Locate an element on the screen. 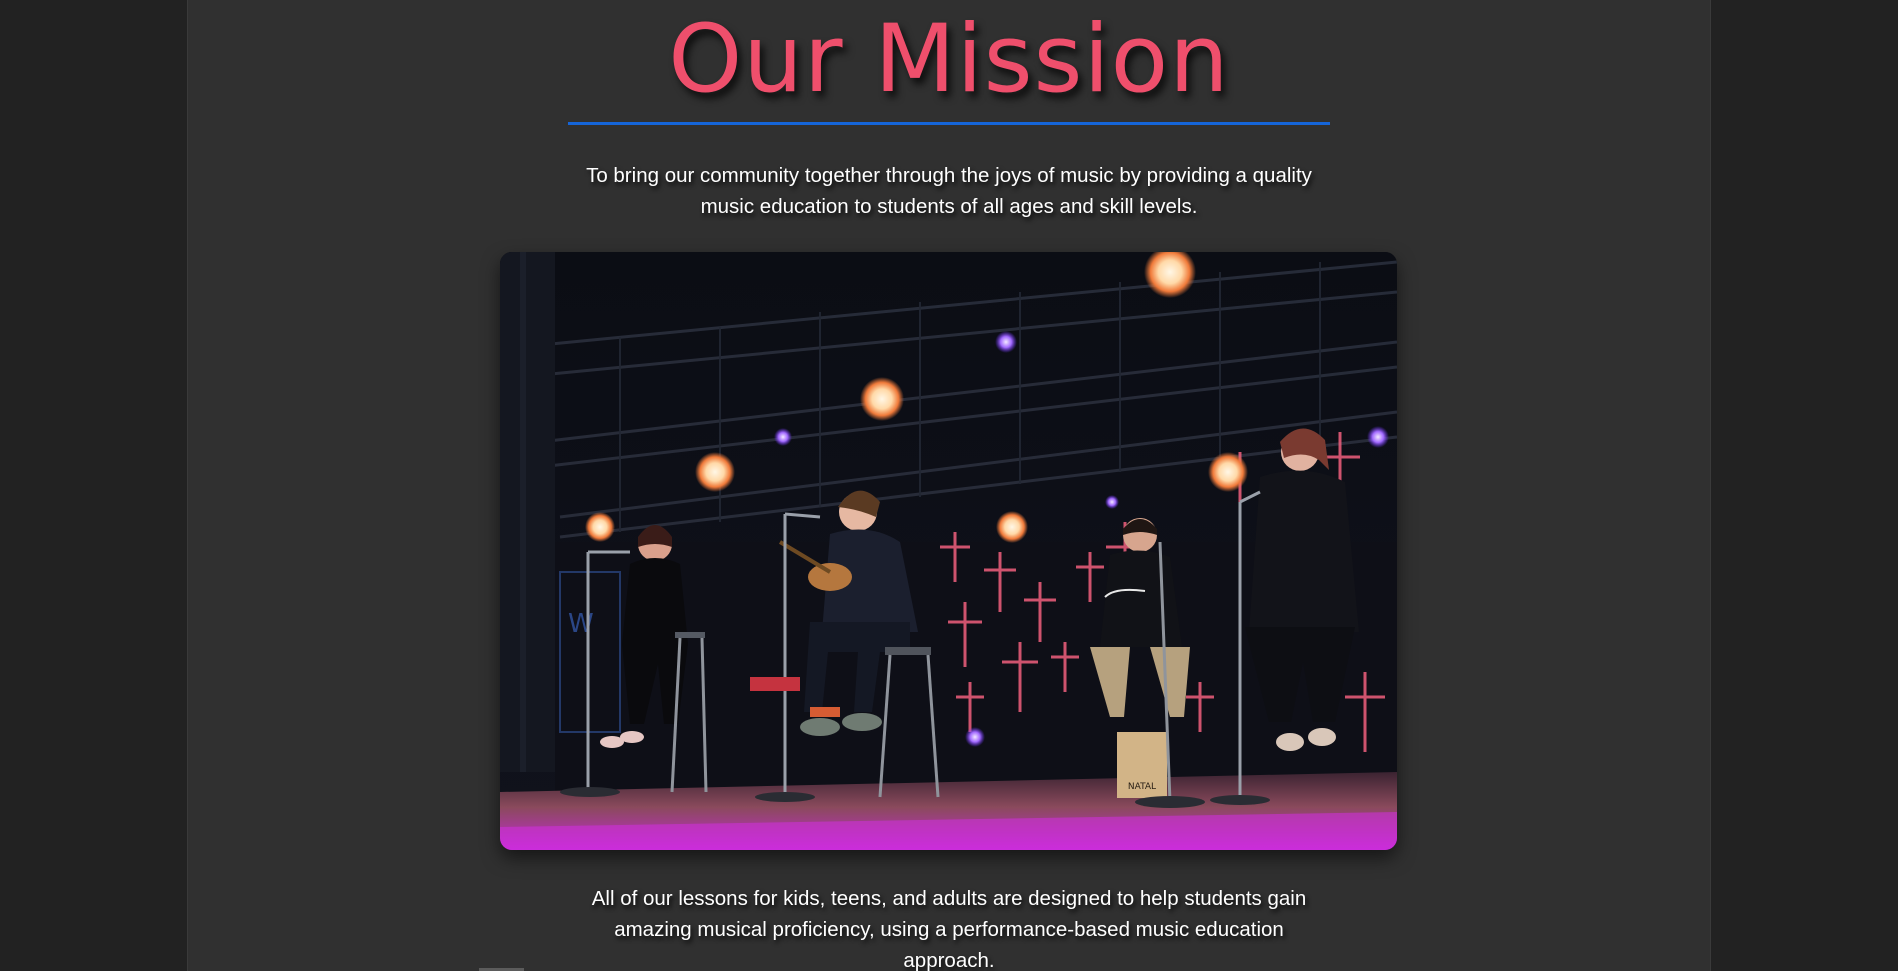 This screenshot has height=971, width=1898. title-divider is located at coordinates (949, 123).